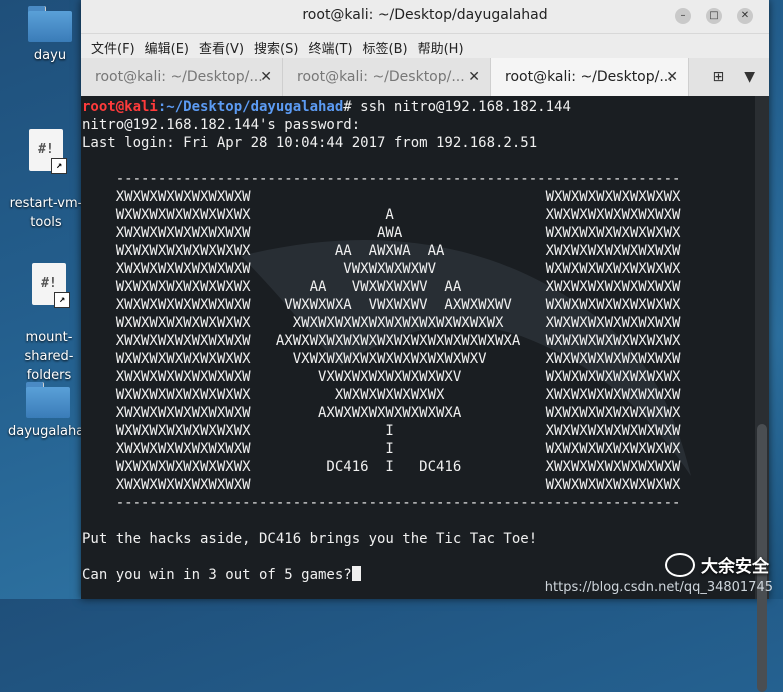 The image size is (783, 692). What do you see at coordinates (386, 46) in the screenshot?
I see `menu-tabs: 标签(B)` at bounding box center [386, 46].